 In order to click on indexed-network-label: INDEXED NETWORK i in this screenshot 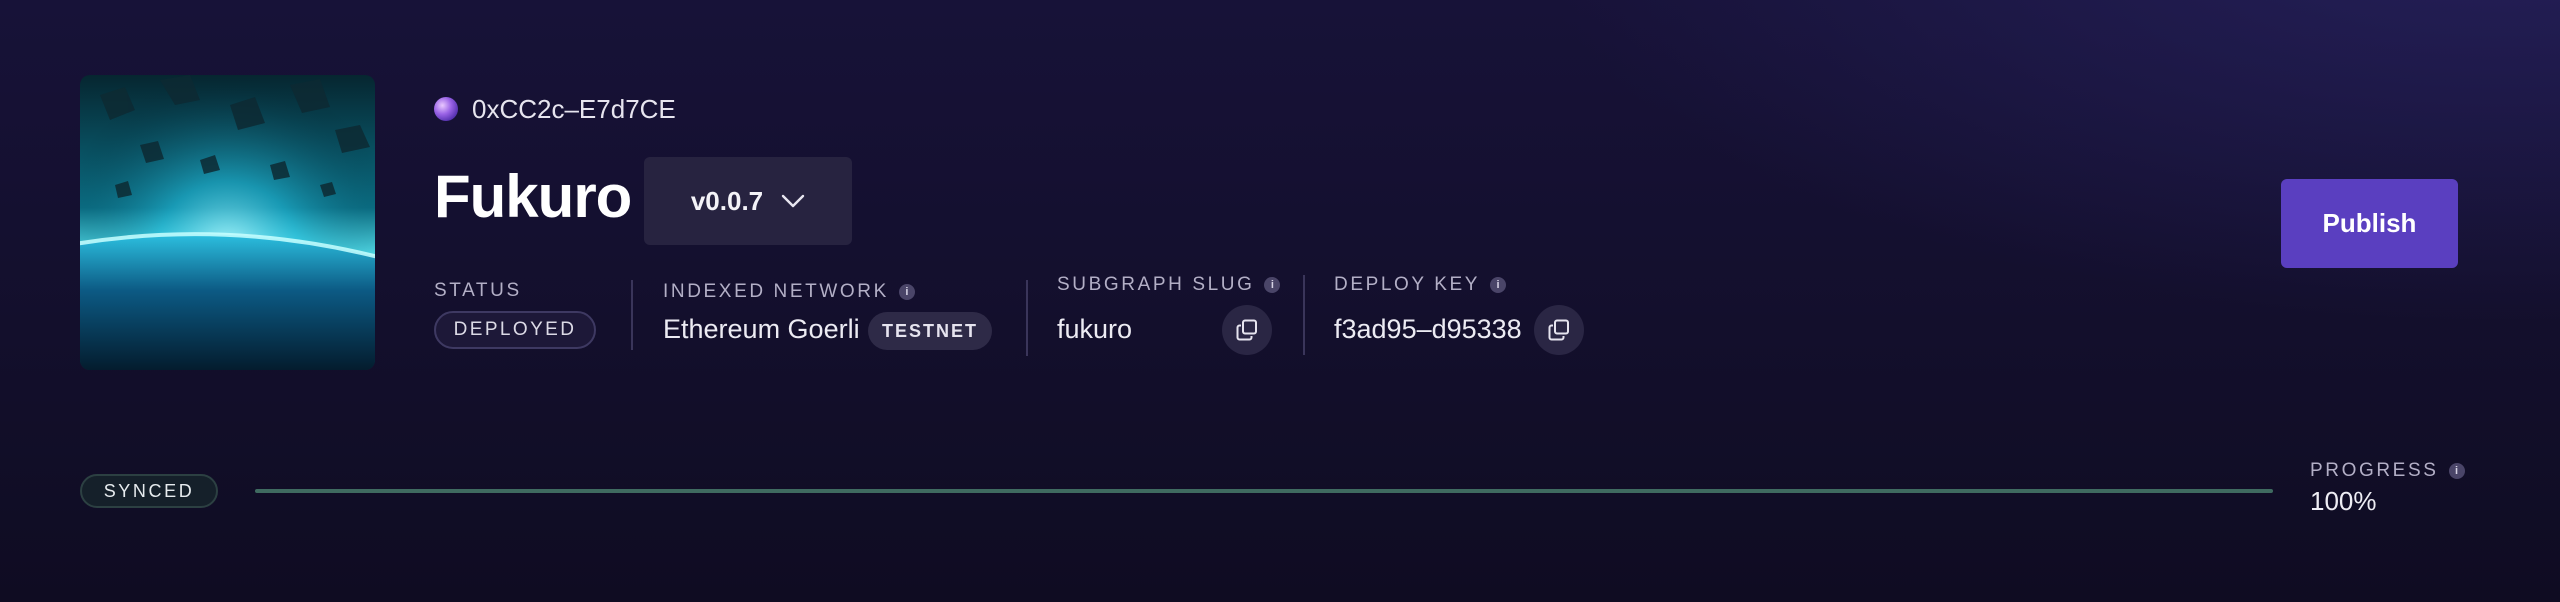, I will do `click(789, 292)`.